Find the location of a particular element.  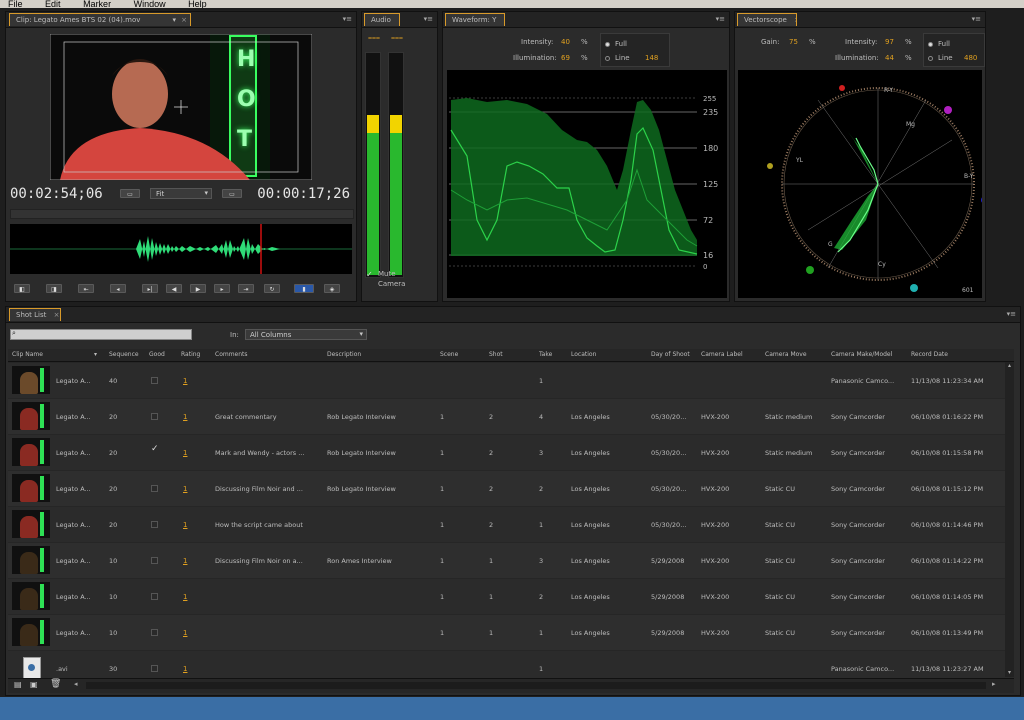

new-bin-icon: ▤ is located at coordinates (18, 684).